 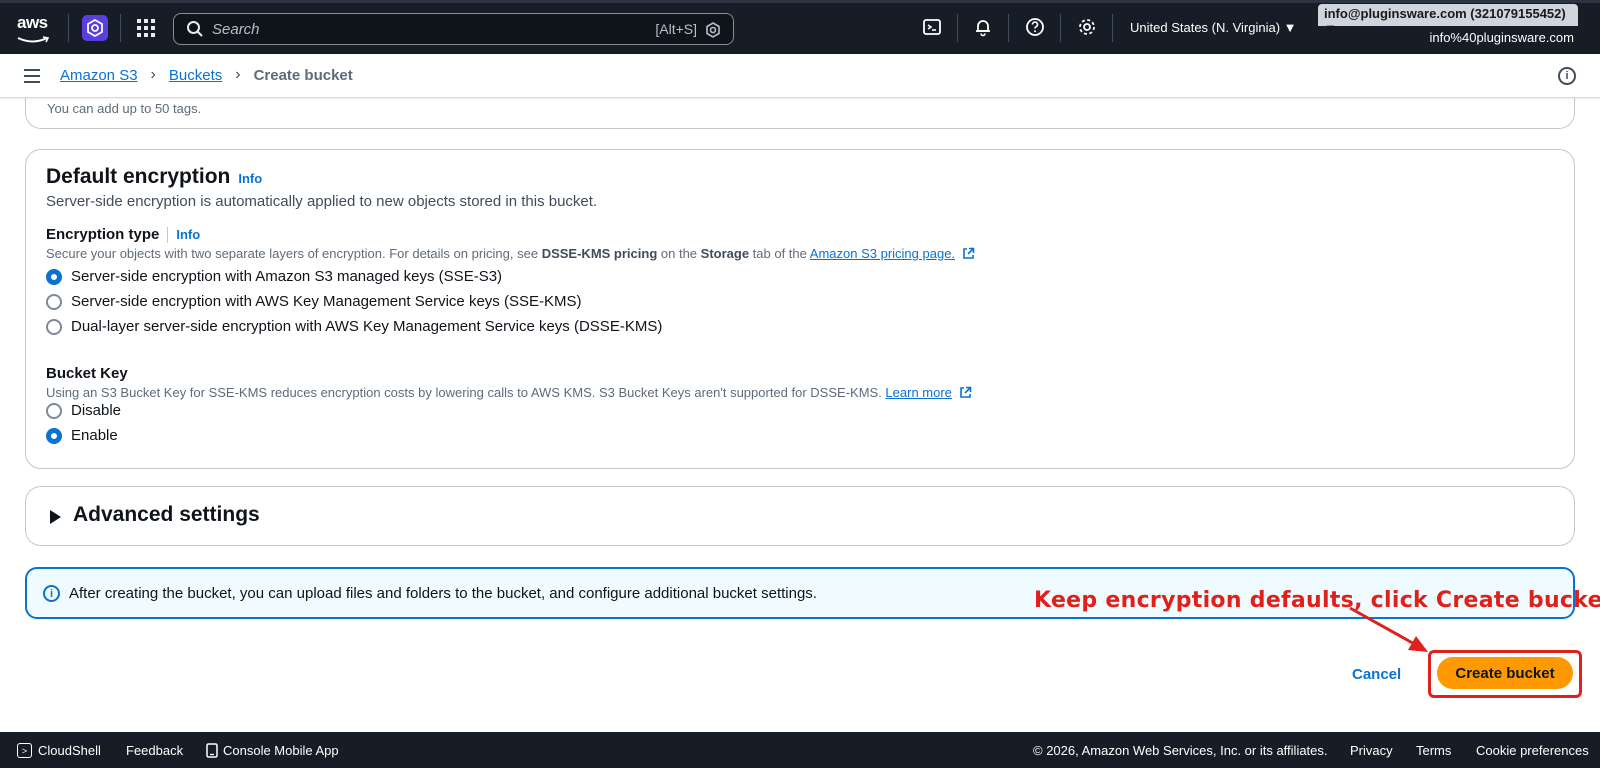 I want to click on info-icon: i, so click(x=51, y=593).